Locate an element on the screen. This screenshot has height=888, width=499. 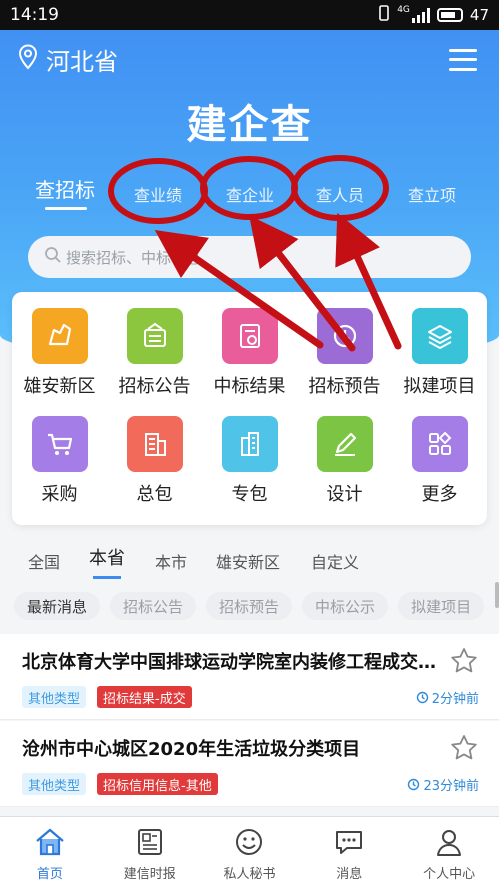
feature-label: 招标公告 is located at coordinates (154, 386).